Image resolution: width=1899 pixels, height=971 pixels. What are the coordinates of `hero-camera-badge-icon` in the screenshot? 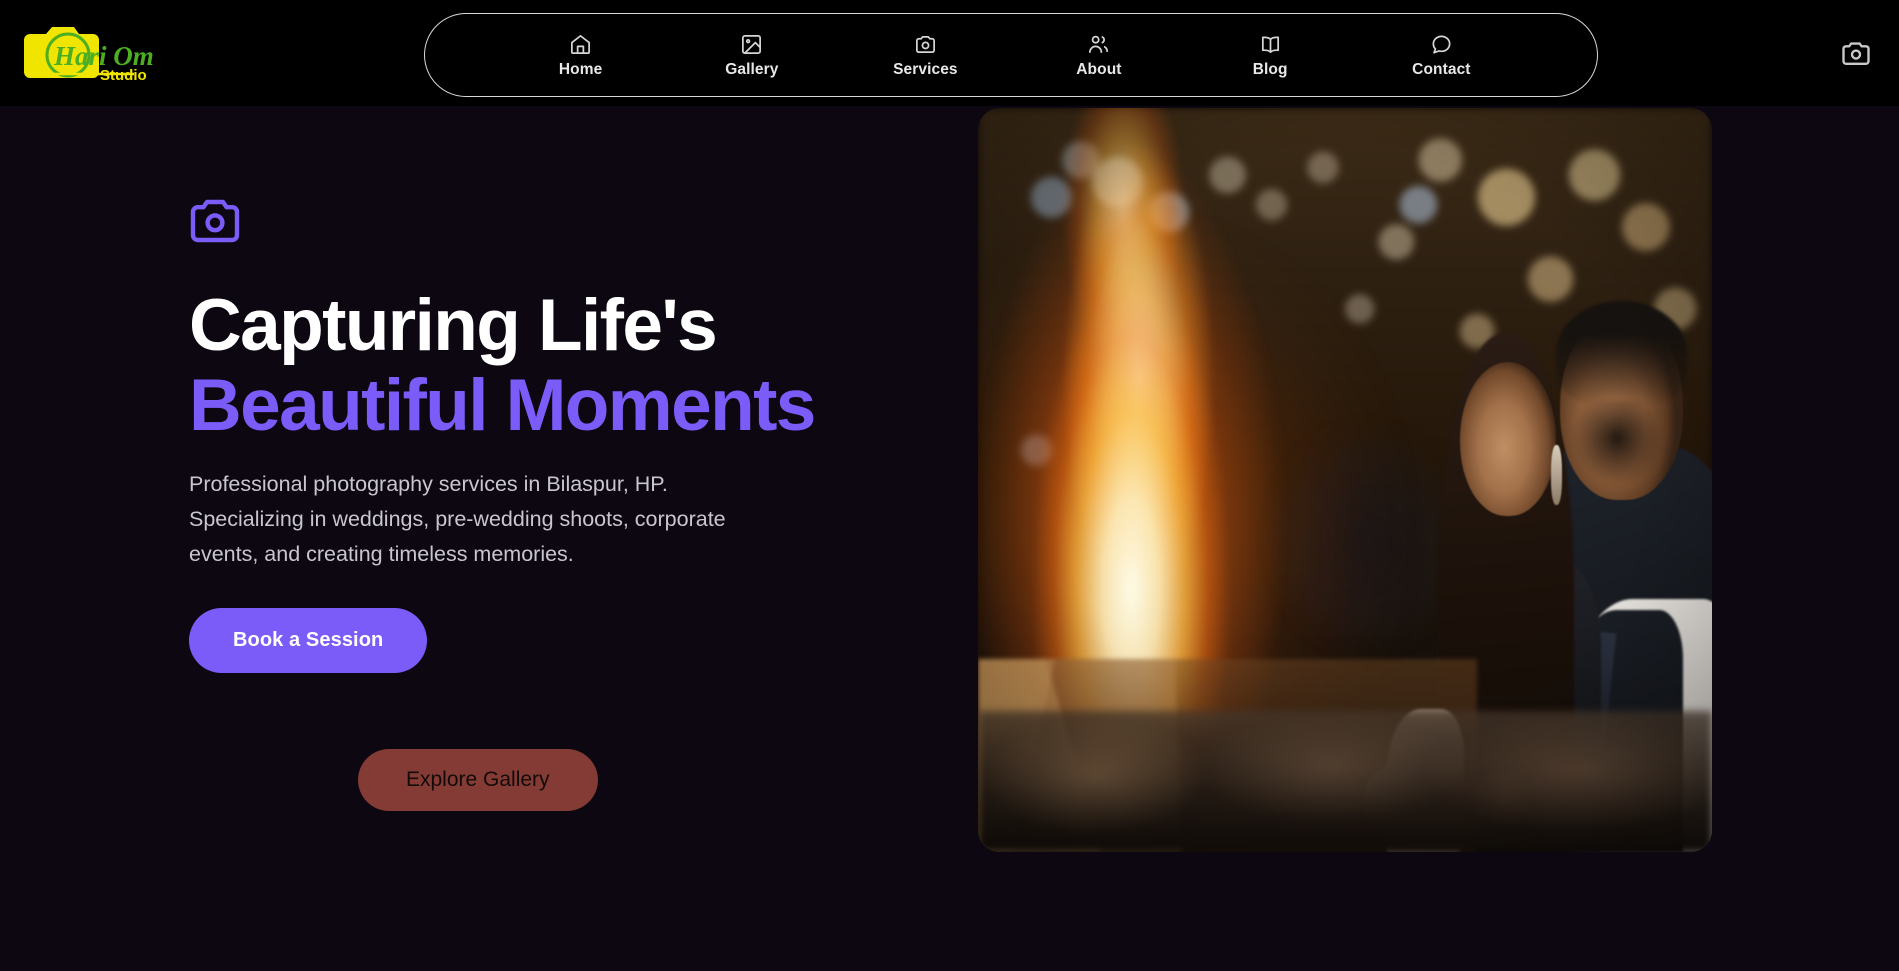 It's located at (215, 221).